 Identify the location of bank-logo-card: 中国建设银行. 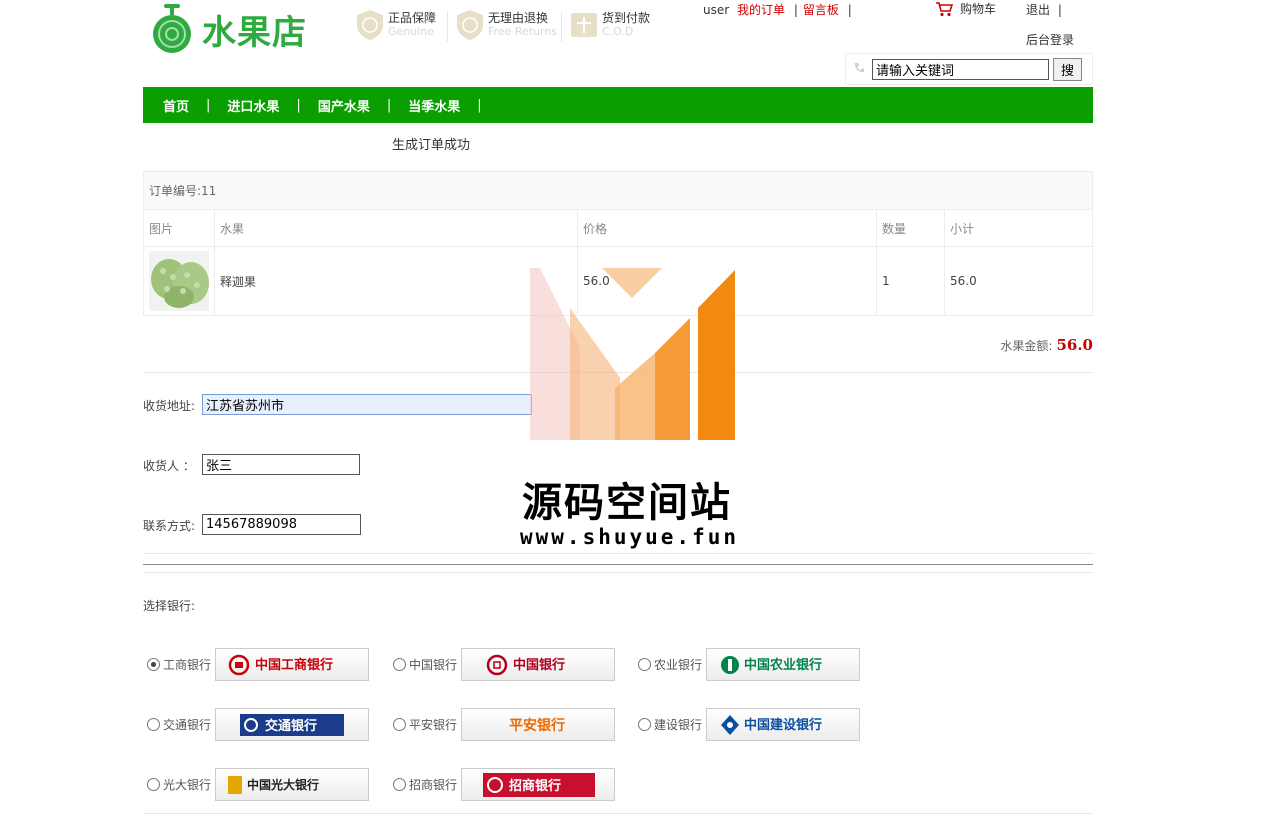
(783, 724).